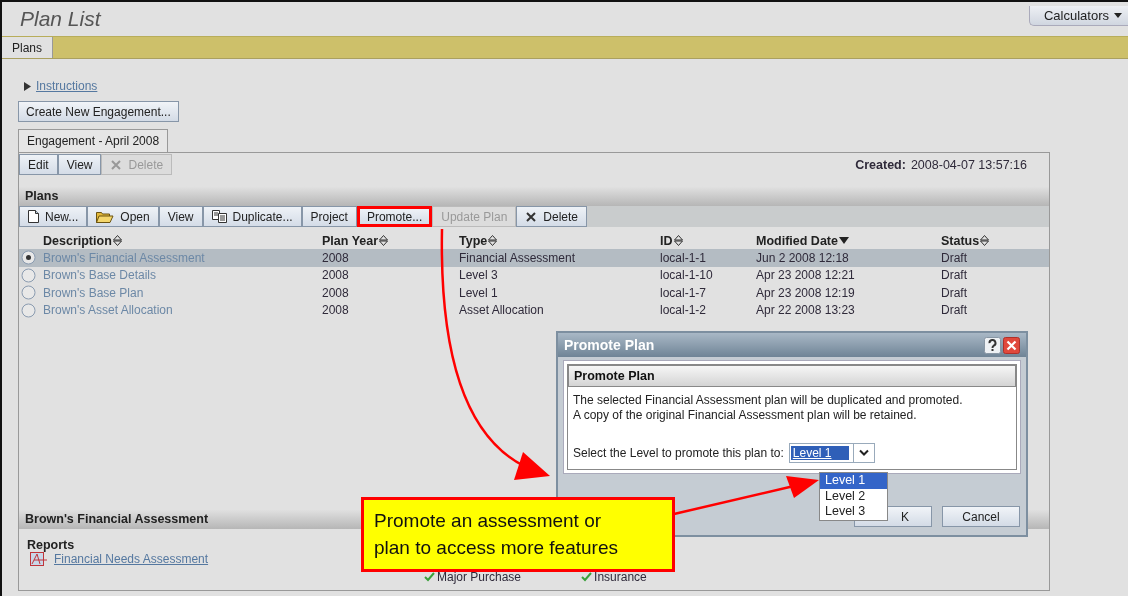  I want to click on select-label: Select the Level to promote this plan to:, so click(678, 453).